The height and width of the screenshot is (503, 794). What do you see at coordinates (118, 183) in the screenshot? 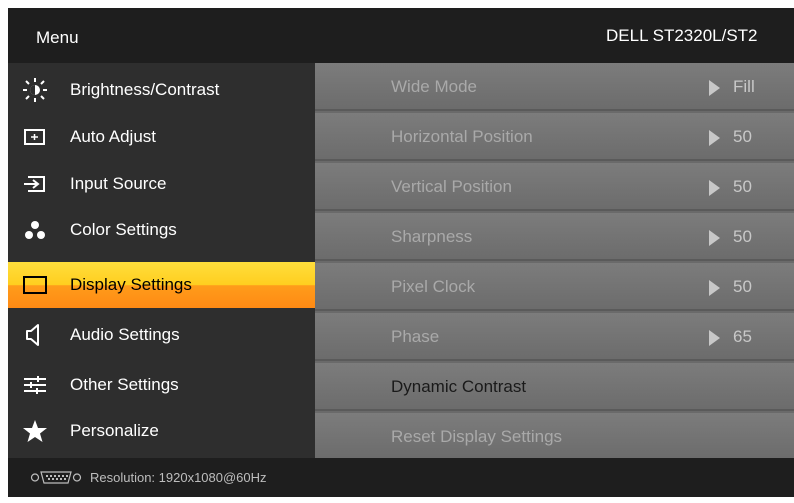
I see `sidebar-item-label: Input Source` at bounding box center [118, 183].